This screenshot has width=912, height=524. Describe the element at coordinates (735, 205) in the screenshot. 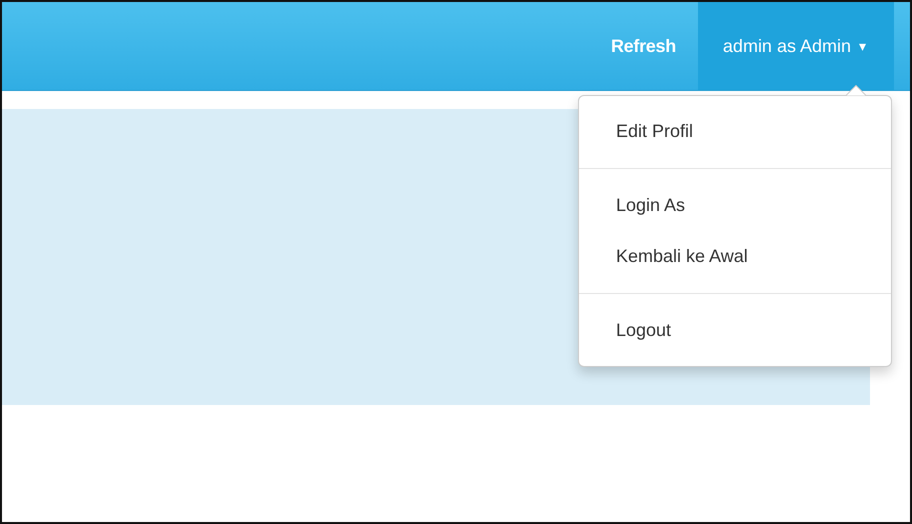

I see `menu-item: Login As` at that location.